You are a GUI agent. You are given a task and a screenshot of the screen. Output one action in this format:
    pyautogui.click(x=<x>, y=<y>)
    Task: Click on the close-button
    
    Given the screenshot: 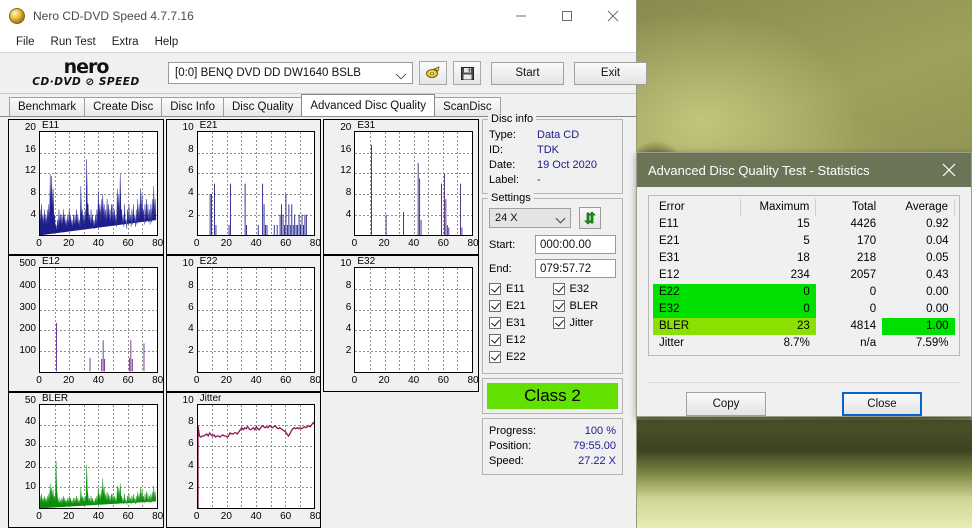 What is the action you would take?
    pyautogui.click(x=613, y=16)
    